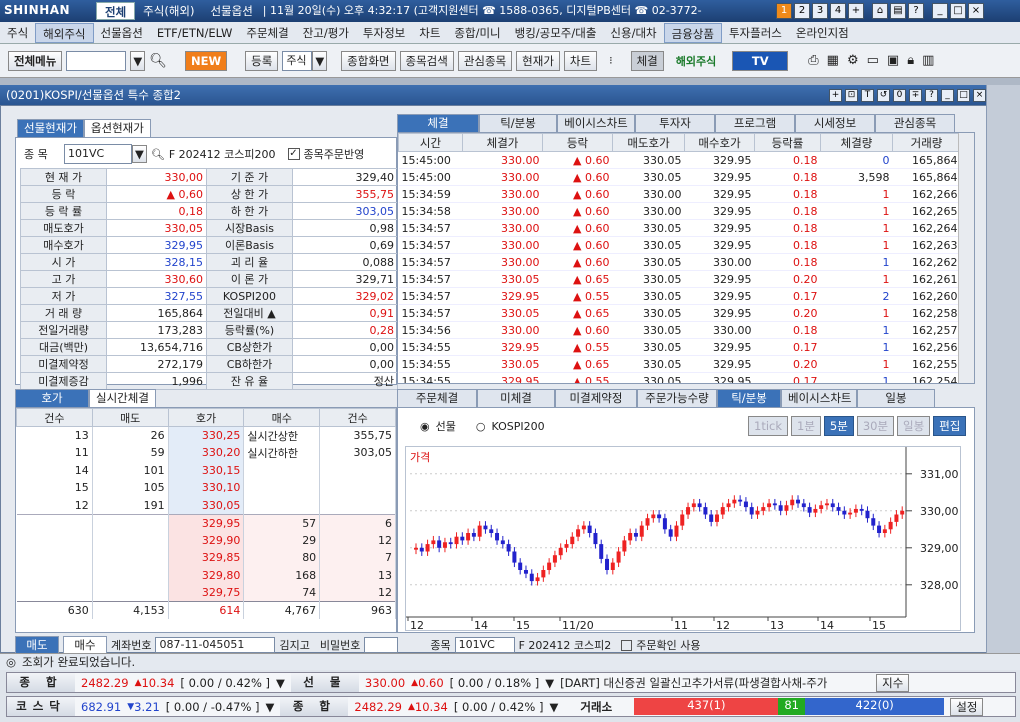 This screenshot has width=1020, height=722. Describe the element at coordinates (875, 426) in the screenshot. I see `period-30min: 30분` at that location.